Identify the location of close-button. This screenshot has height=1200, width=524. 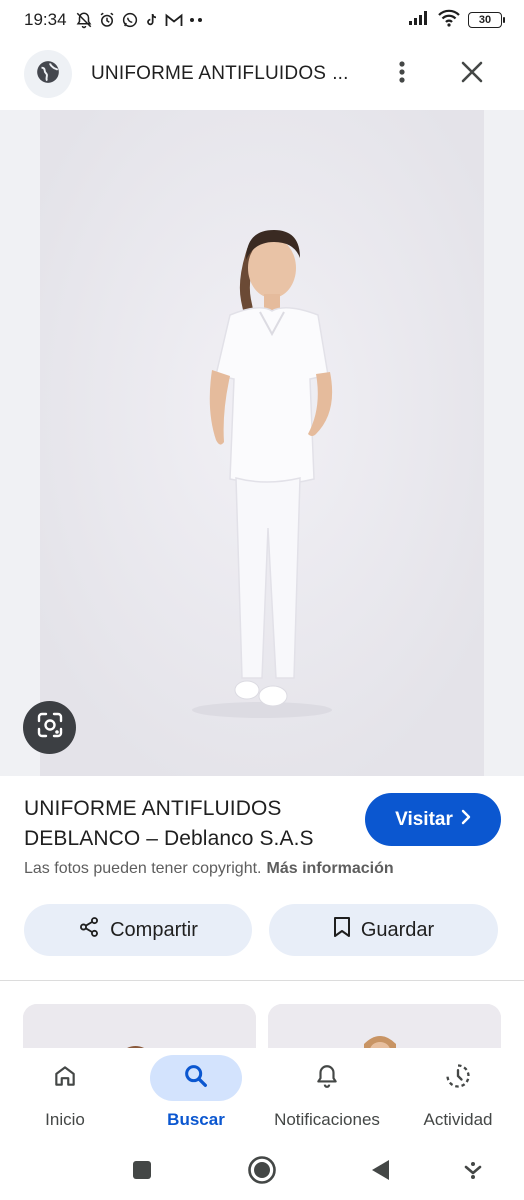
(472, 74).